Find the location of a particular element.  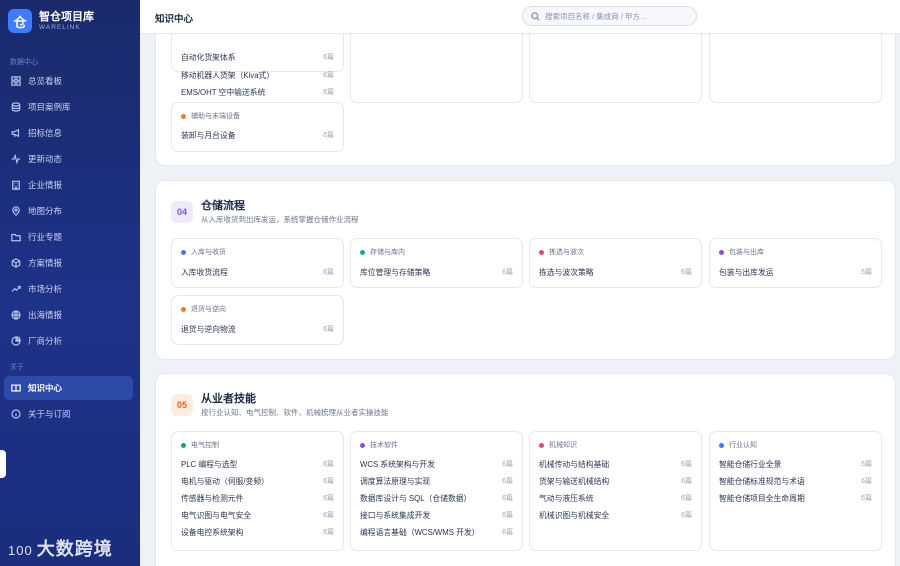

sidebar-item-label: 企业情报 is located at coordinates (45, 185).